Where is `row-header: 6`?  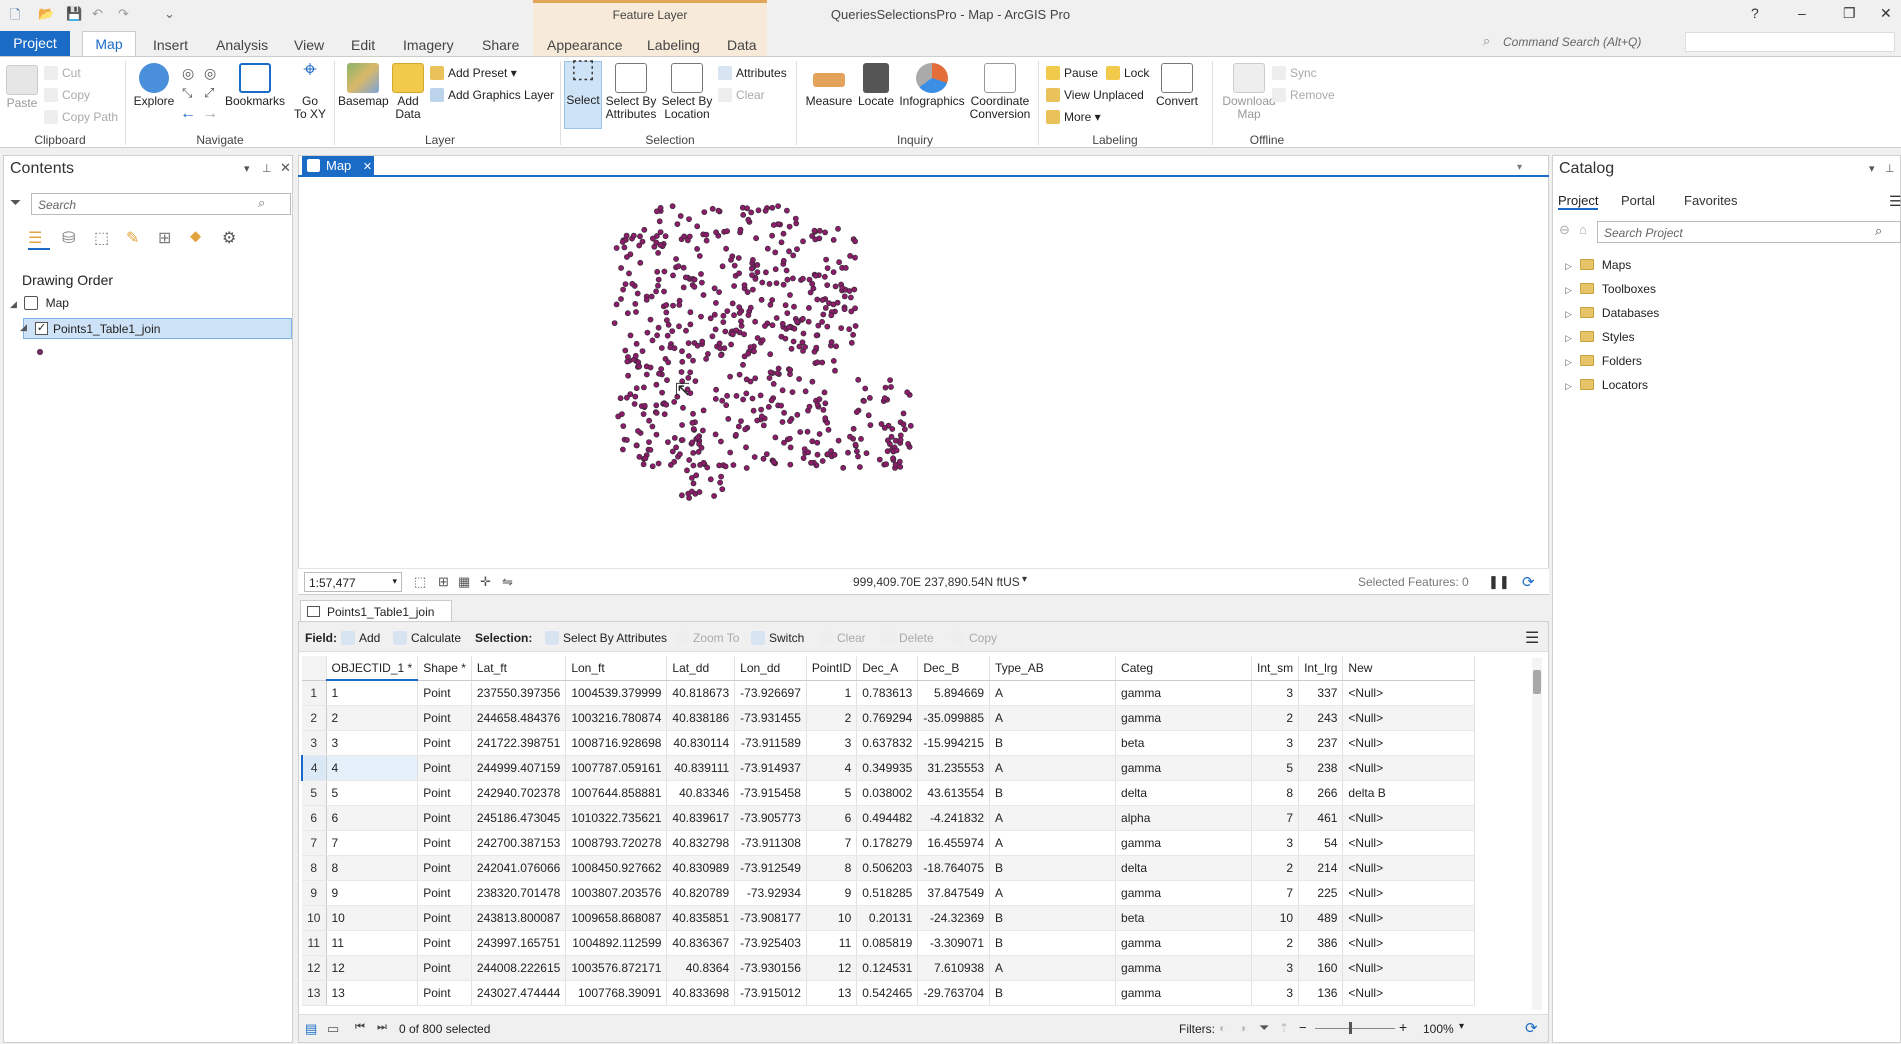 row-header: 6 is located at coordinates (314, 818).